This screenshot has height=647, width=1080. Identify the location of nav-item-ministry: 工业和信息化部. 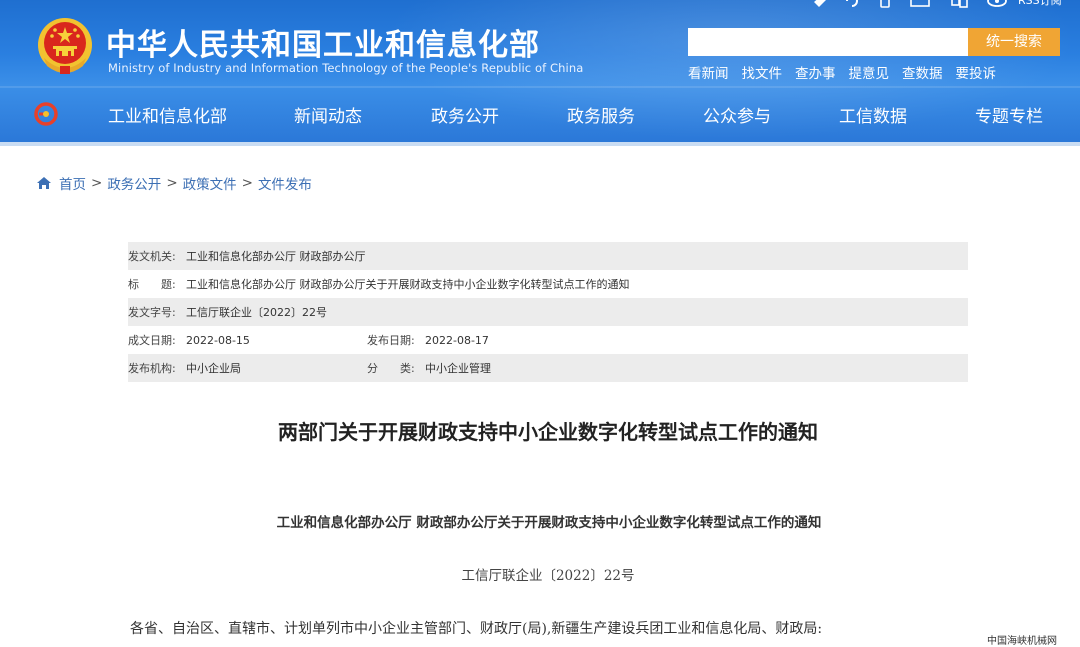
(167, 114).